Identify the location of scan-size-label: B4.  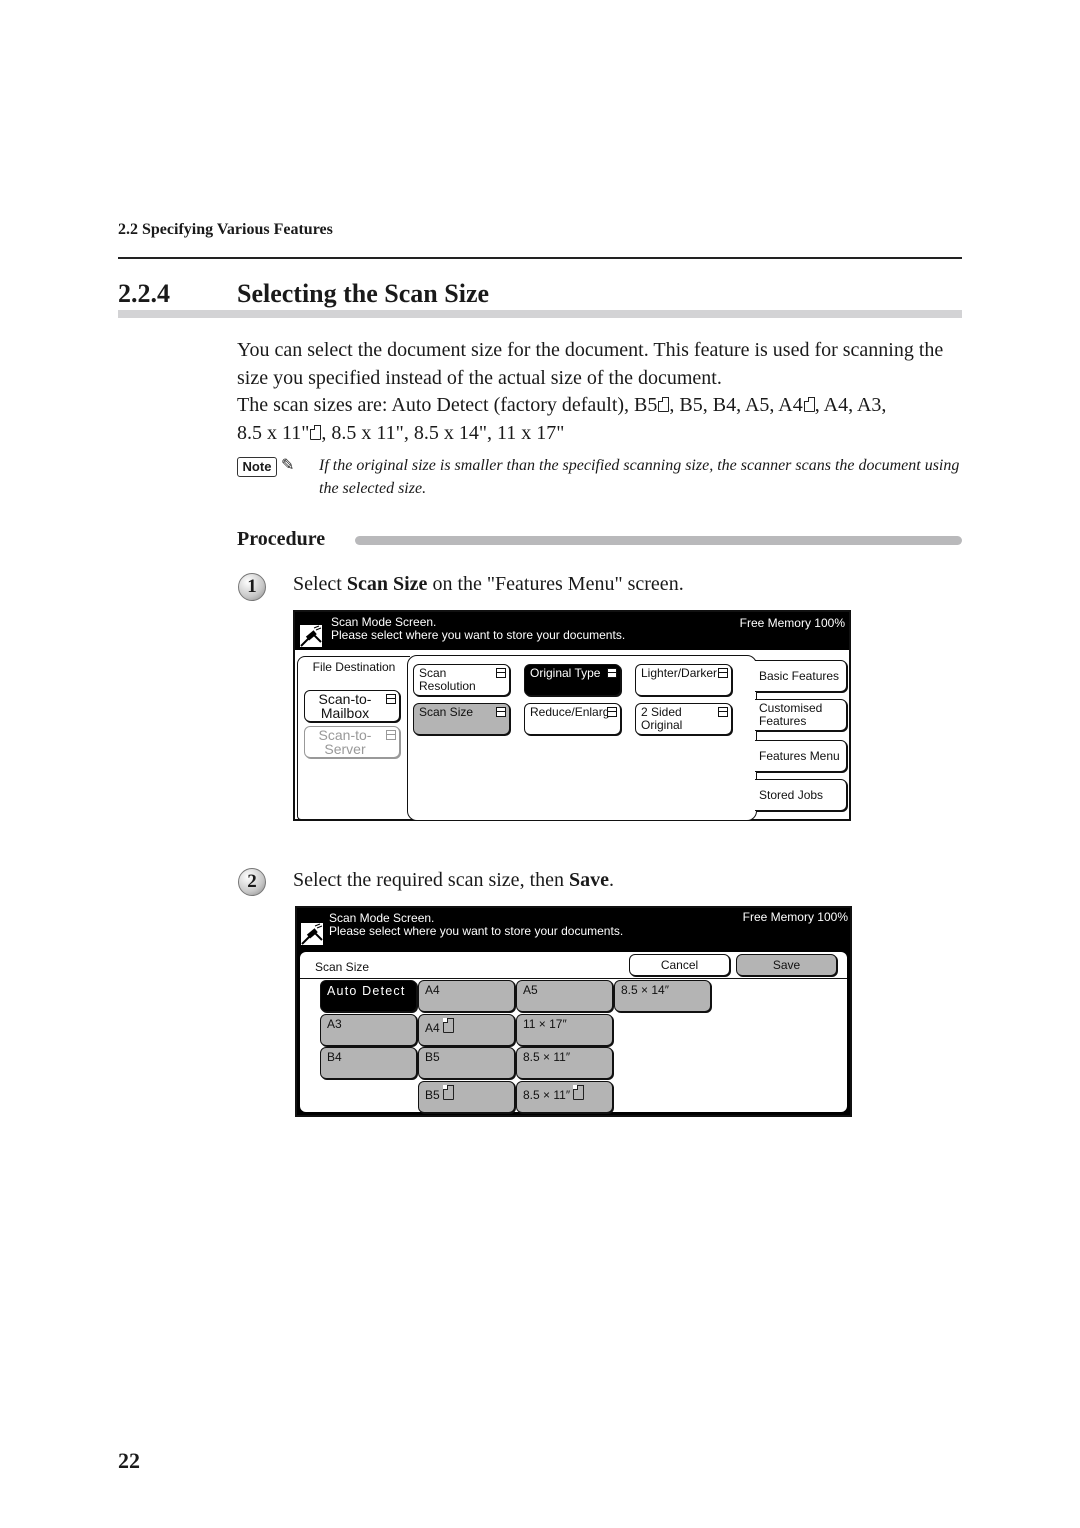
(334, 1057).